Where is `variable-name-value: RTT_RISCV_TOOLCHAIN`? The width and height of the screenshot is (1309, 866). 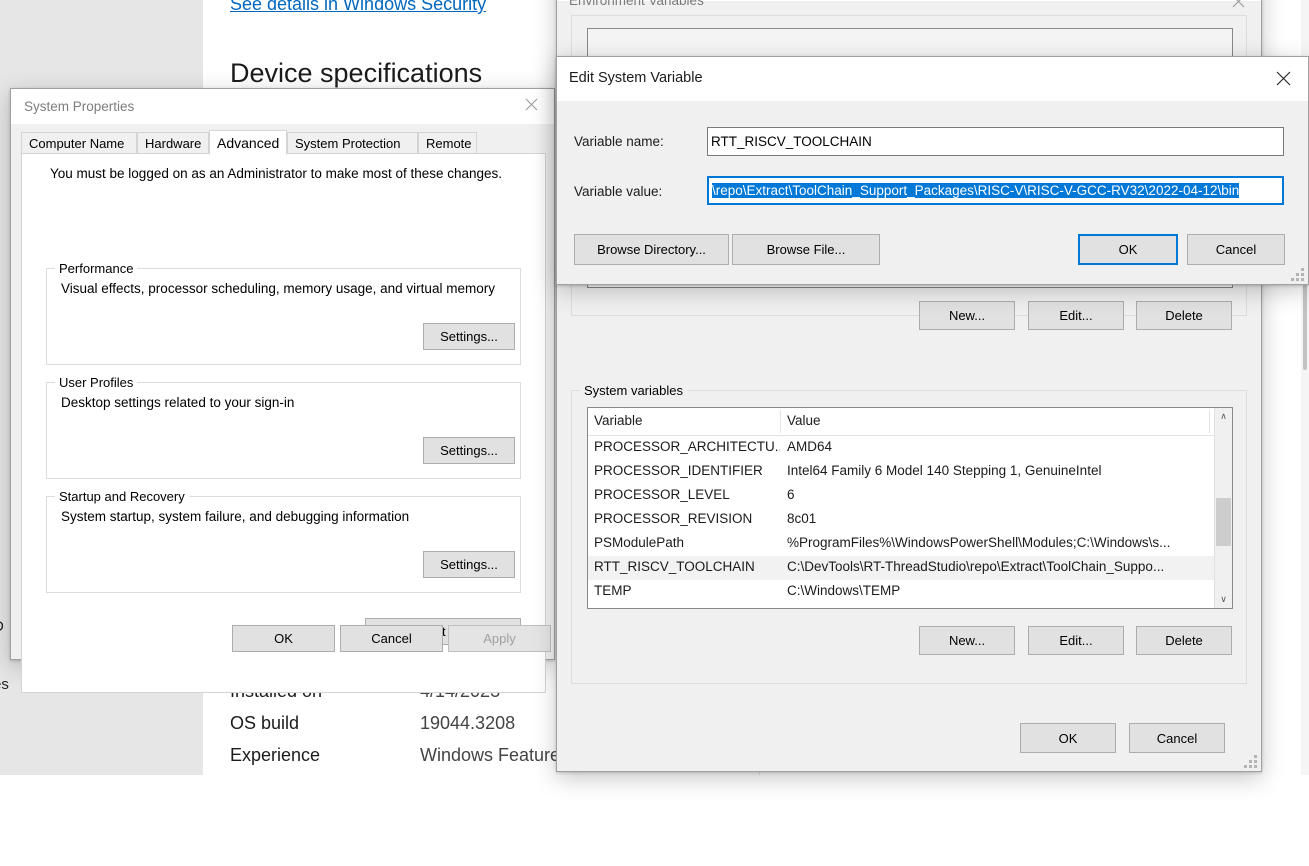 variable-name-value: RTT_RISCV_TOOLCHAIN is located at coordinates (791, 141).